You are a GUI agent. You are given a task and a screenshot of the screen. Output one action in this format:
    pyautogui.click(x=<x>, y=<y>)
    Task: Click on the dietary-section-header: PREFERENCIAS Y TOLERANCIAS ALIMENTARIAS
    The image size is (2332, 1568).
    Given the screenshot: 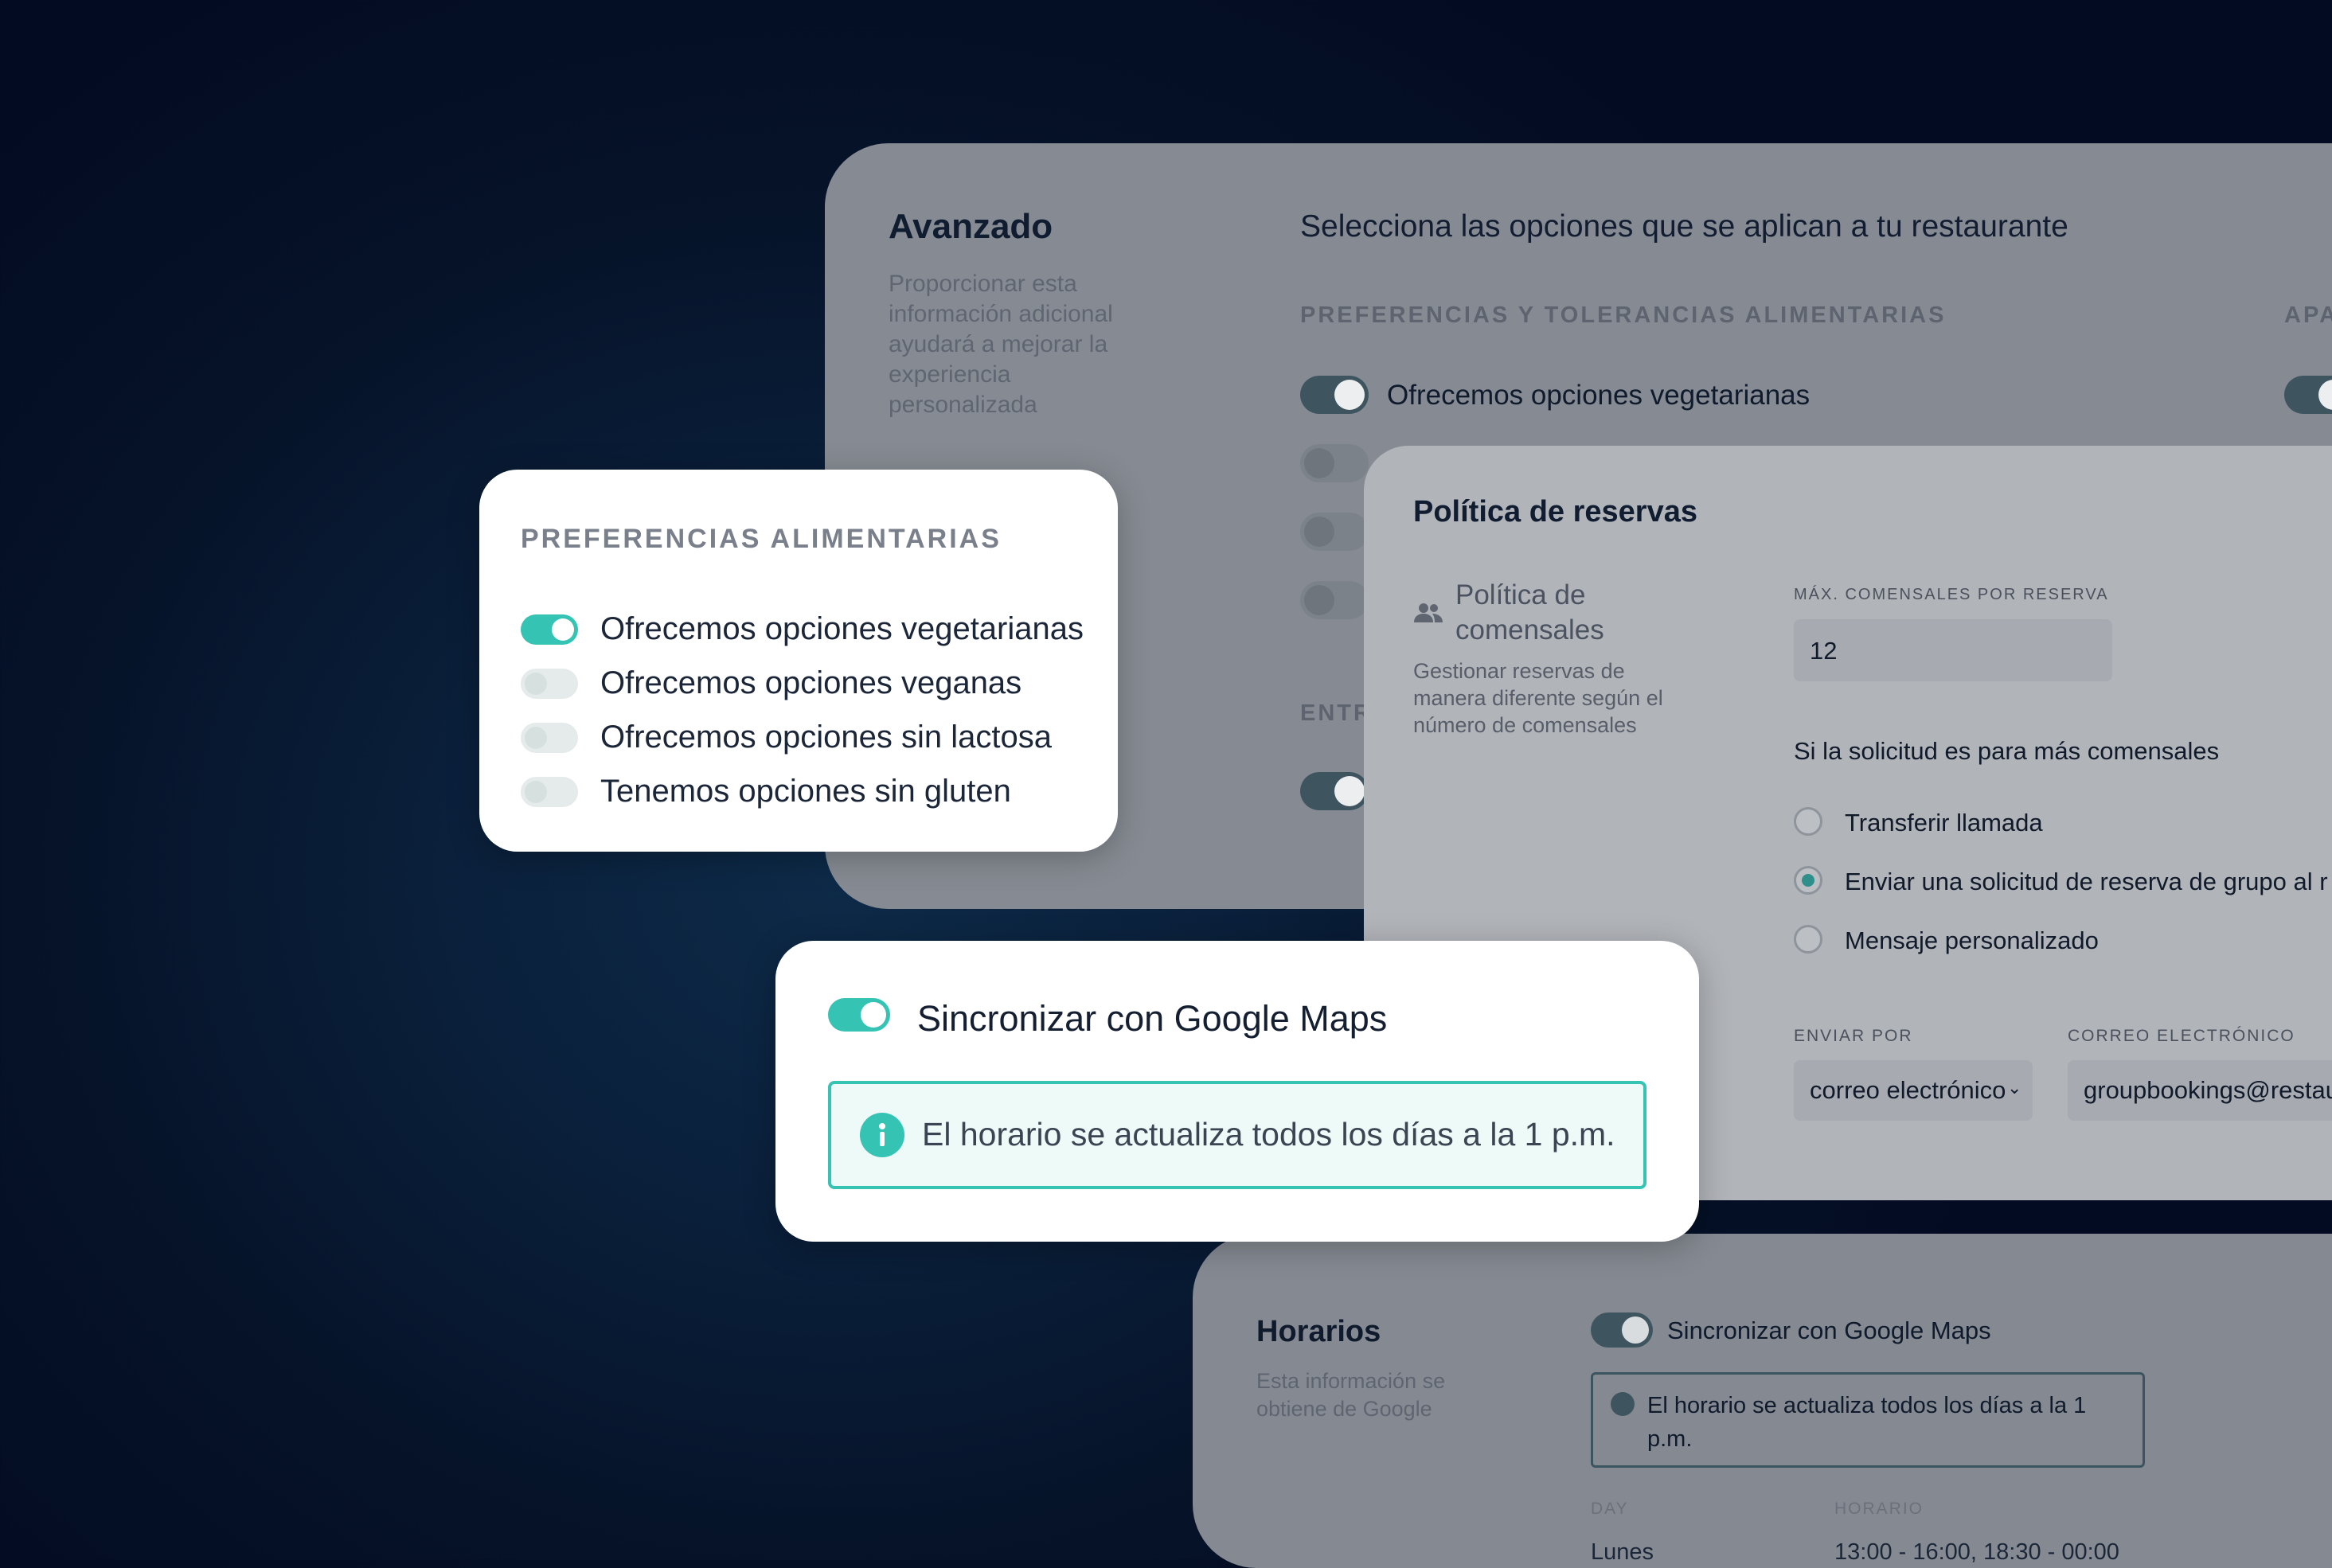 What is the action you would take?
    pyautogui.click(x=1623, y=315)
    